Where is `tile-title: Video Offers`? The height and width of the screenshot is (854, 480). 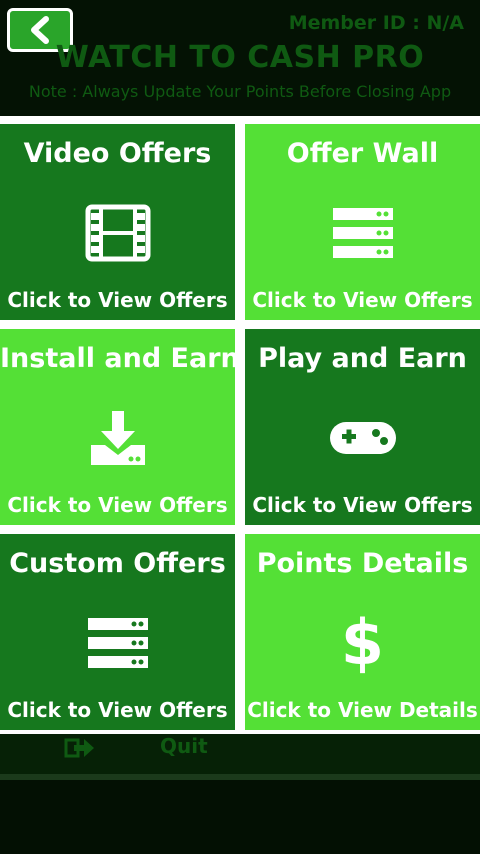 tile-title: Video Offers is located at coordinates (117, 153).